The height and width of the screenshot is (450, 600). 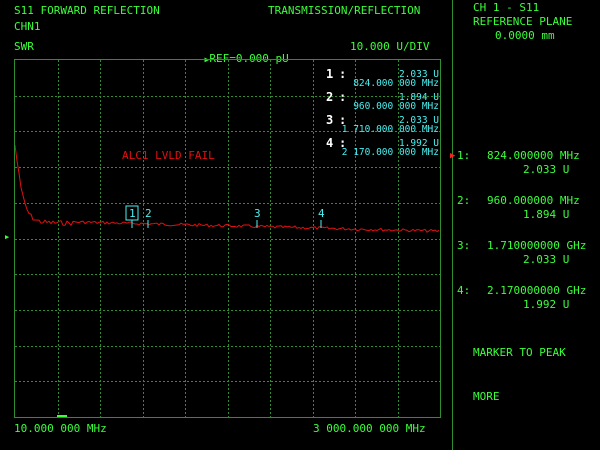 What do you see at coordinates (7, 237) in the screenshot?
I see `reference-position-icon: ▶` at bounding box center [7, 237].